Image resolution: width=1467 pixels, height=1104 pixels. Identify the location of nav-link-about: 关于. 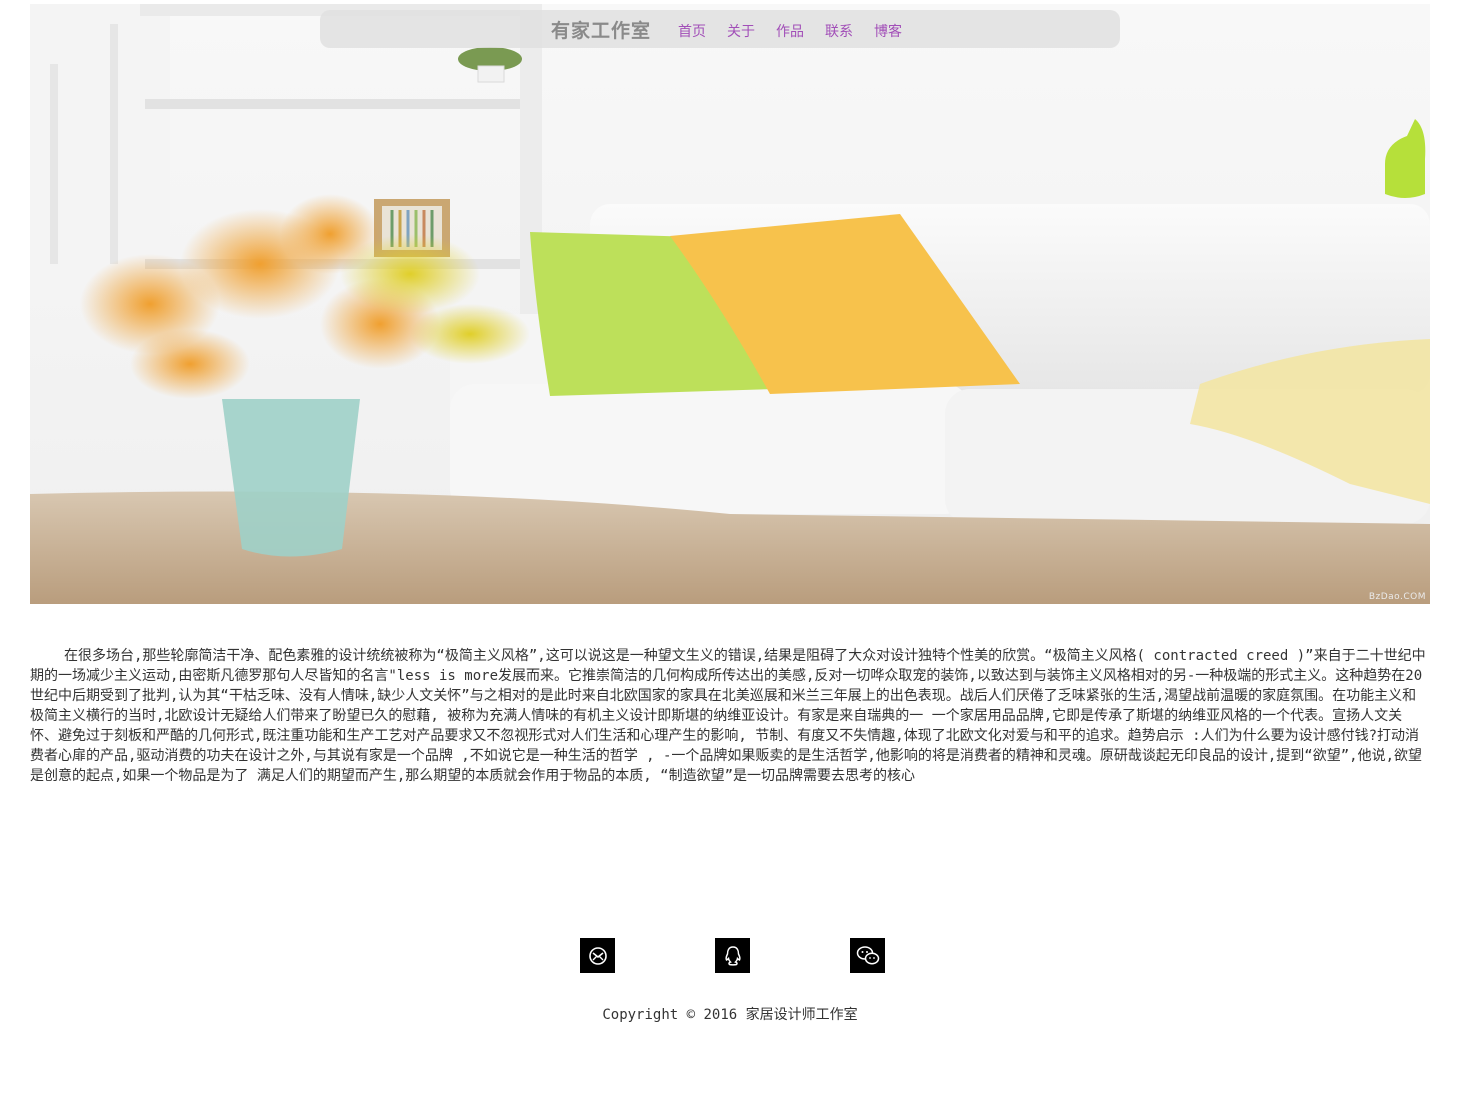
(741, 31).